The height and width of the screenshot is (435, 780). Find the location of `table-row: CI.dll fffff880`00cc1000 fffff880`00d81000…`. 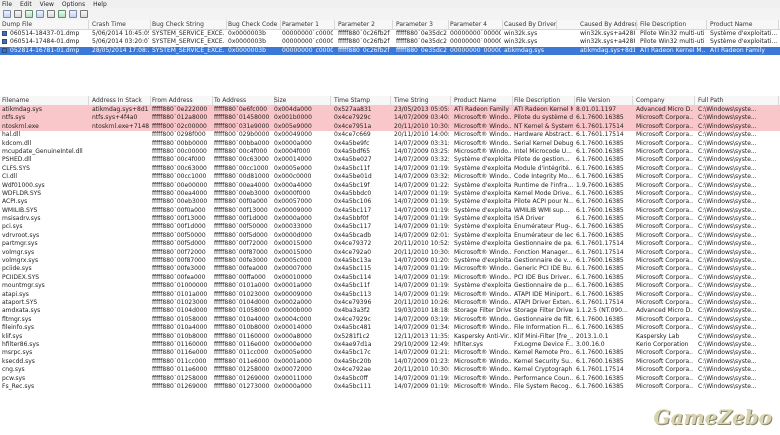

table-row: CI.dll fffff880`00cc1000 fffff880`00d81000… is located at coordinates (390, 177).